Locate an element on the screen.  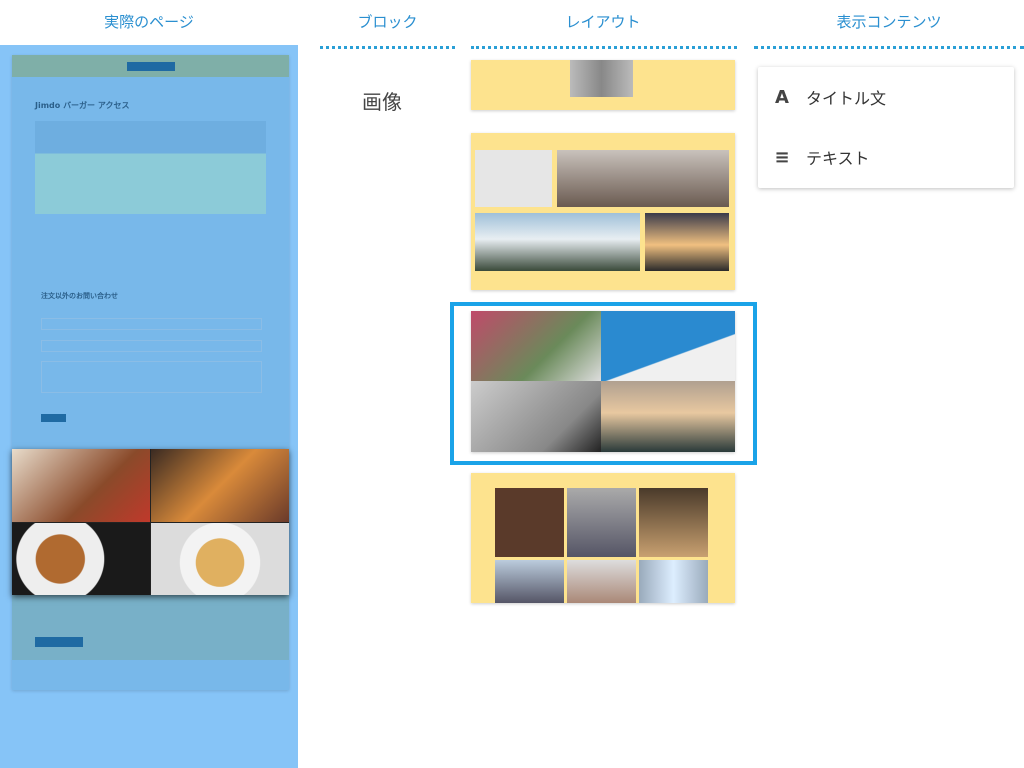
contact-title: 注文以外のお問い合わせ is located at coordinates (79, 296).